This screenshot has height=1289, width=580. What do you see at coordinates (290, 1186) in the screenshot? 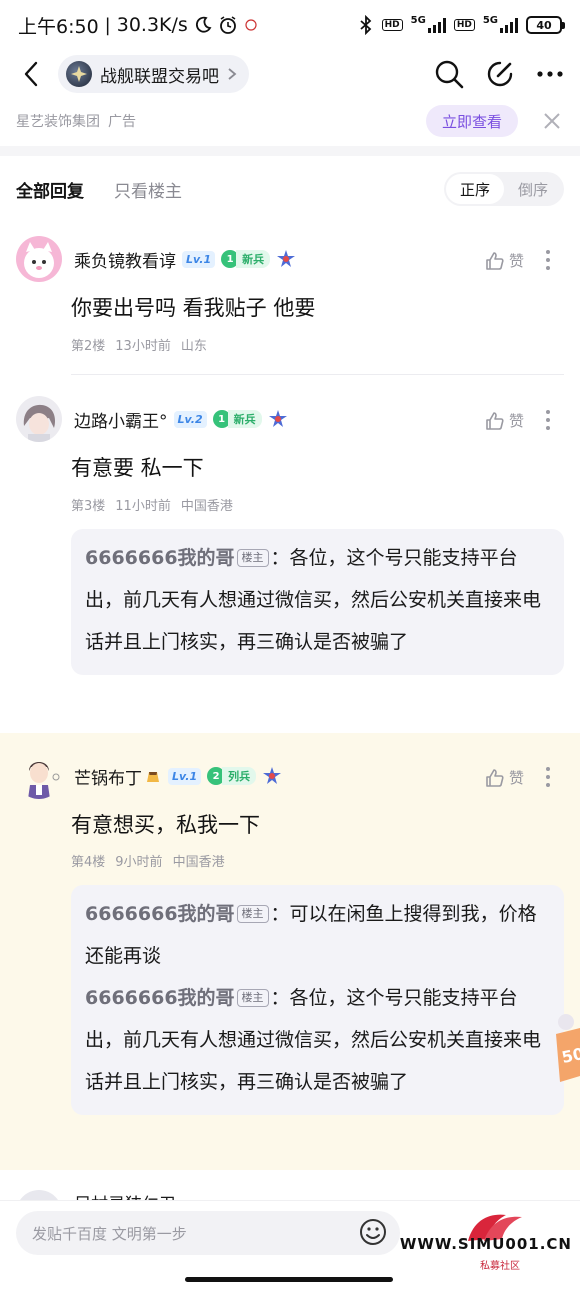
I see `reply-item-partial: 足村灵狭仁卫` at bounding box center [290, 1186].